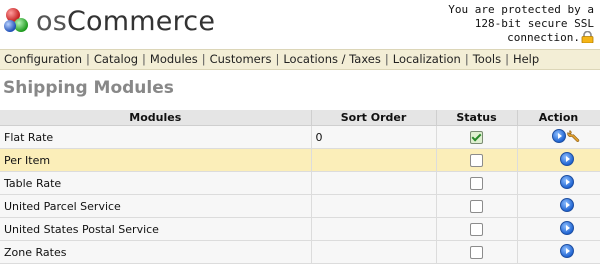  Describe the element at coordinates (487, 59) in the screenshot. I see `nav-item-tools: Tools` at that location.